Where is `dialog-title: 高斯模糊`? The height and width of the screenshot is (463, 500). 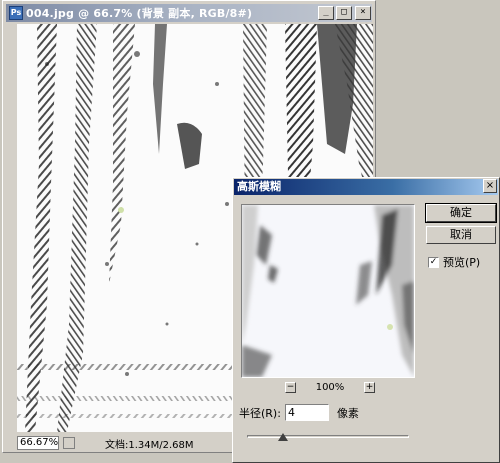 dialog-title: 高斯模糊 is located at coordinates (259, 186).